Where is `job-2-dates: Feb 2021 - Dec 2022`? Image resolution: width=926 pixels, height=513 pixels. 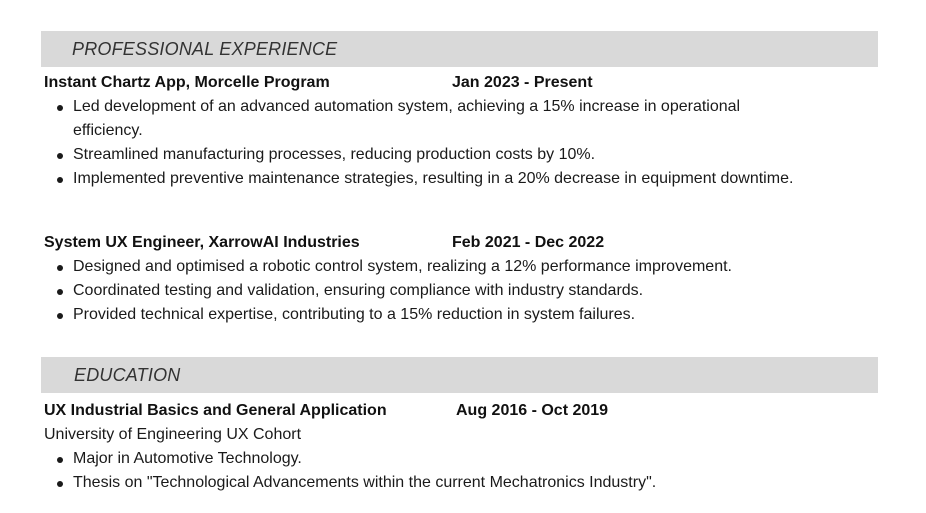
job-2-dates: Feb 2021 - Dec 2022 is located at coordinates (528, 242).